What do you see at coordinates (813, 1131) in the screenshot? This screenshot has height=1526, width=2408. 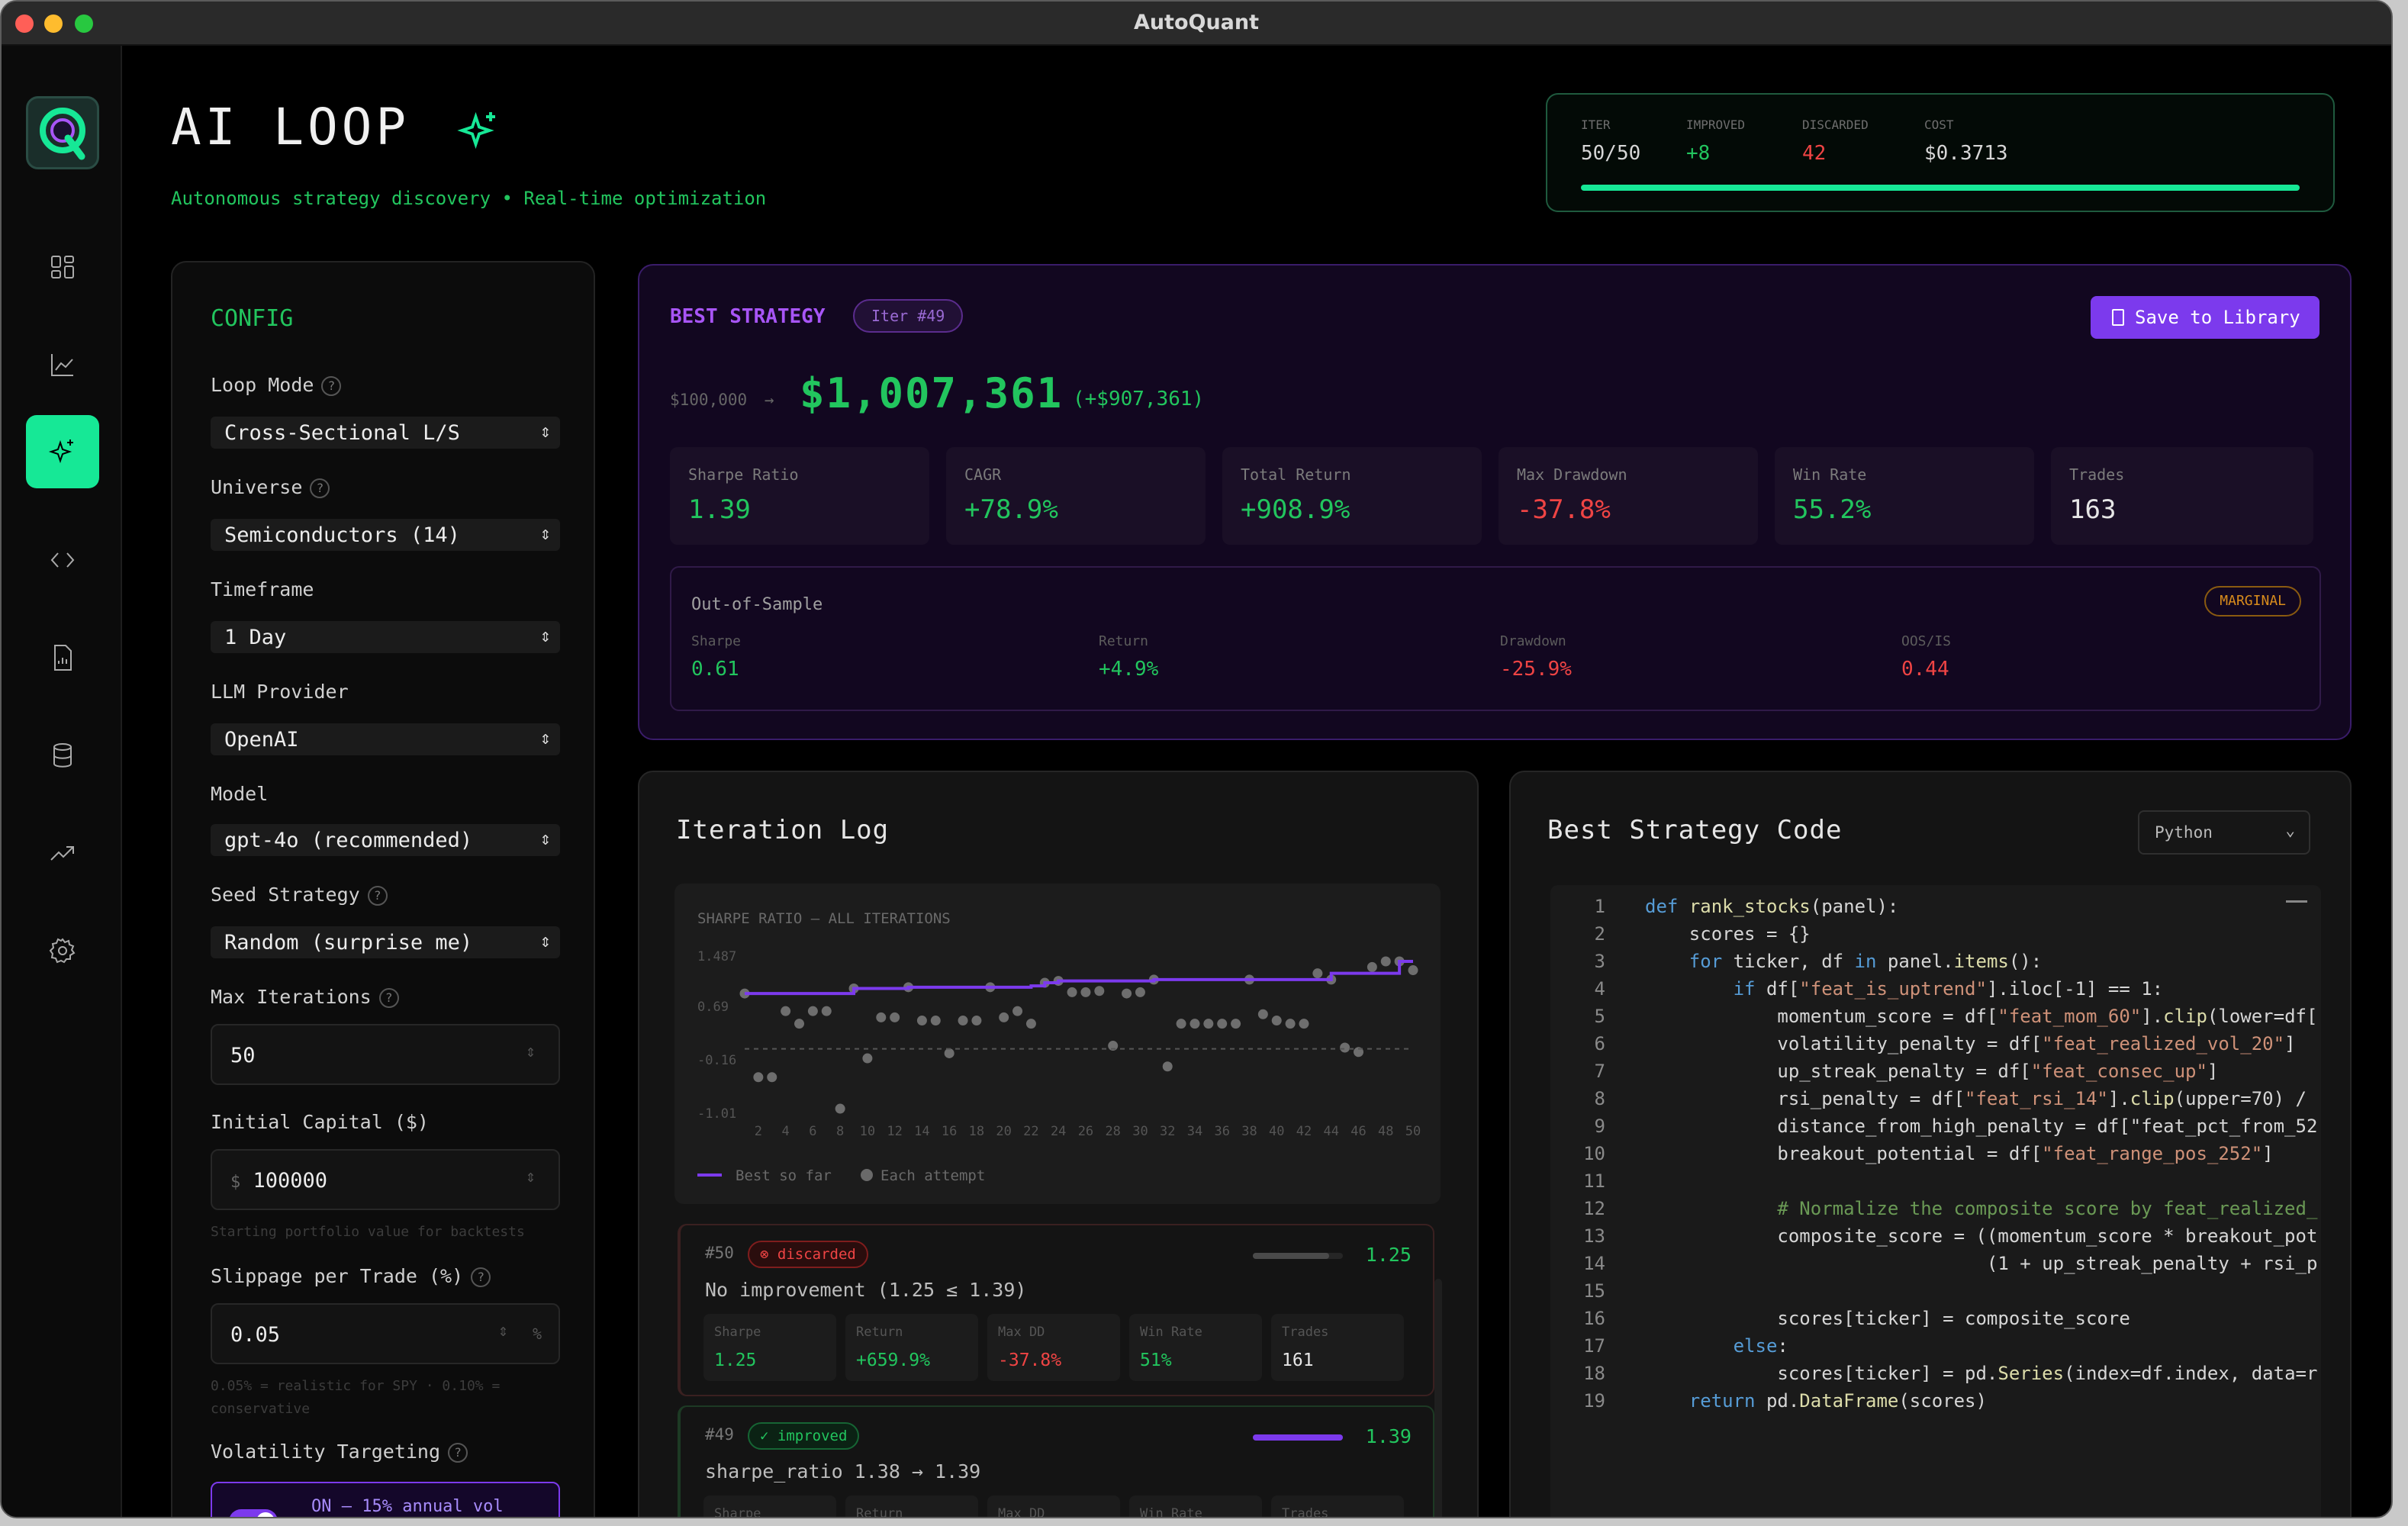 I see `x-tick-label: 6` at bounding box center [813, 1131].